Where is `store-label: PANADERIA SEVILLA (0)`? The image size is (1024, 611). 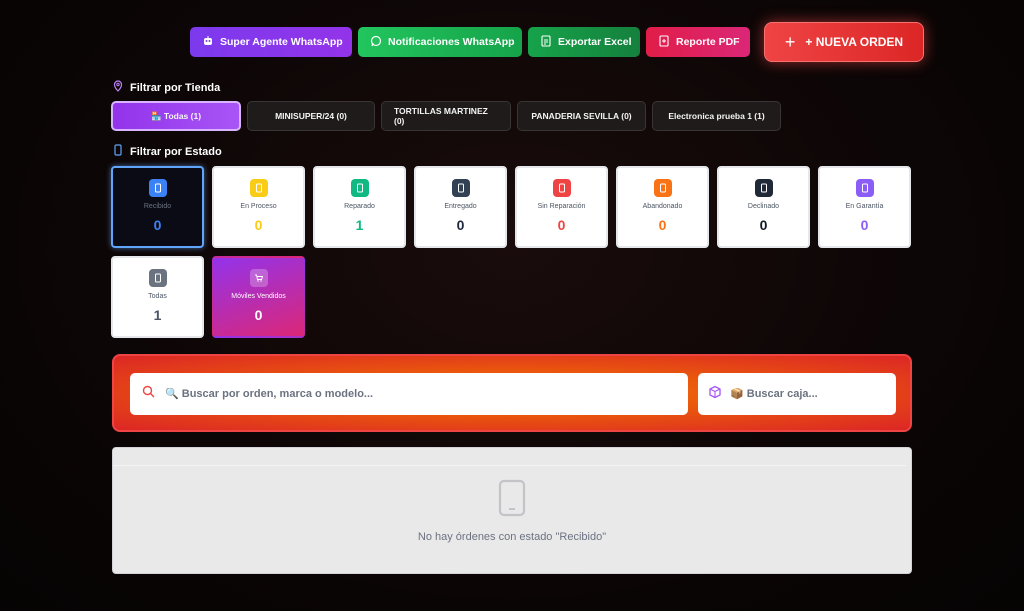 store-label: PANADERIA SEVILLA (0) is located at coordinates (581, 116).